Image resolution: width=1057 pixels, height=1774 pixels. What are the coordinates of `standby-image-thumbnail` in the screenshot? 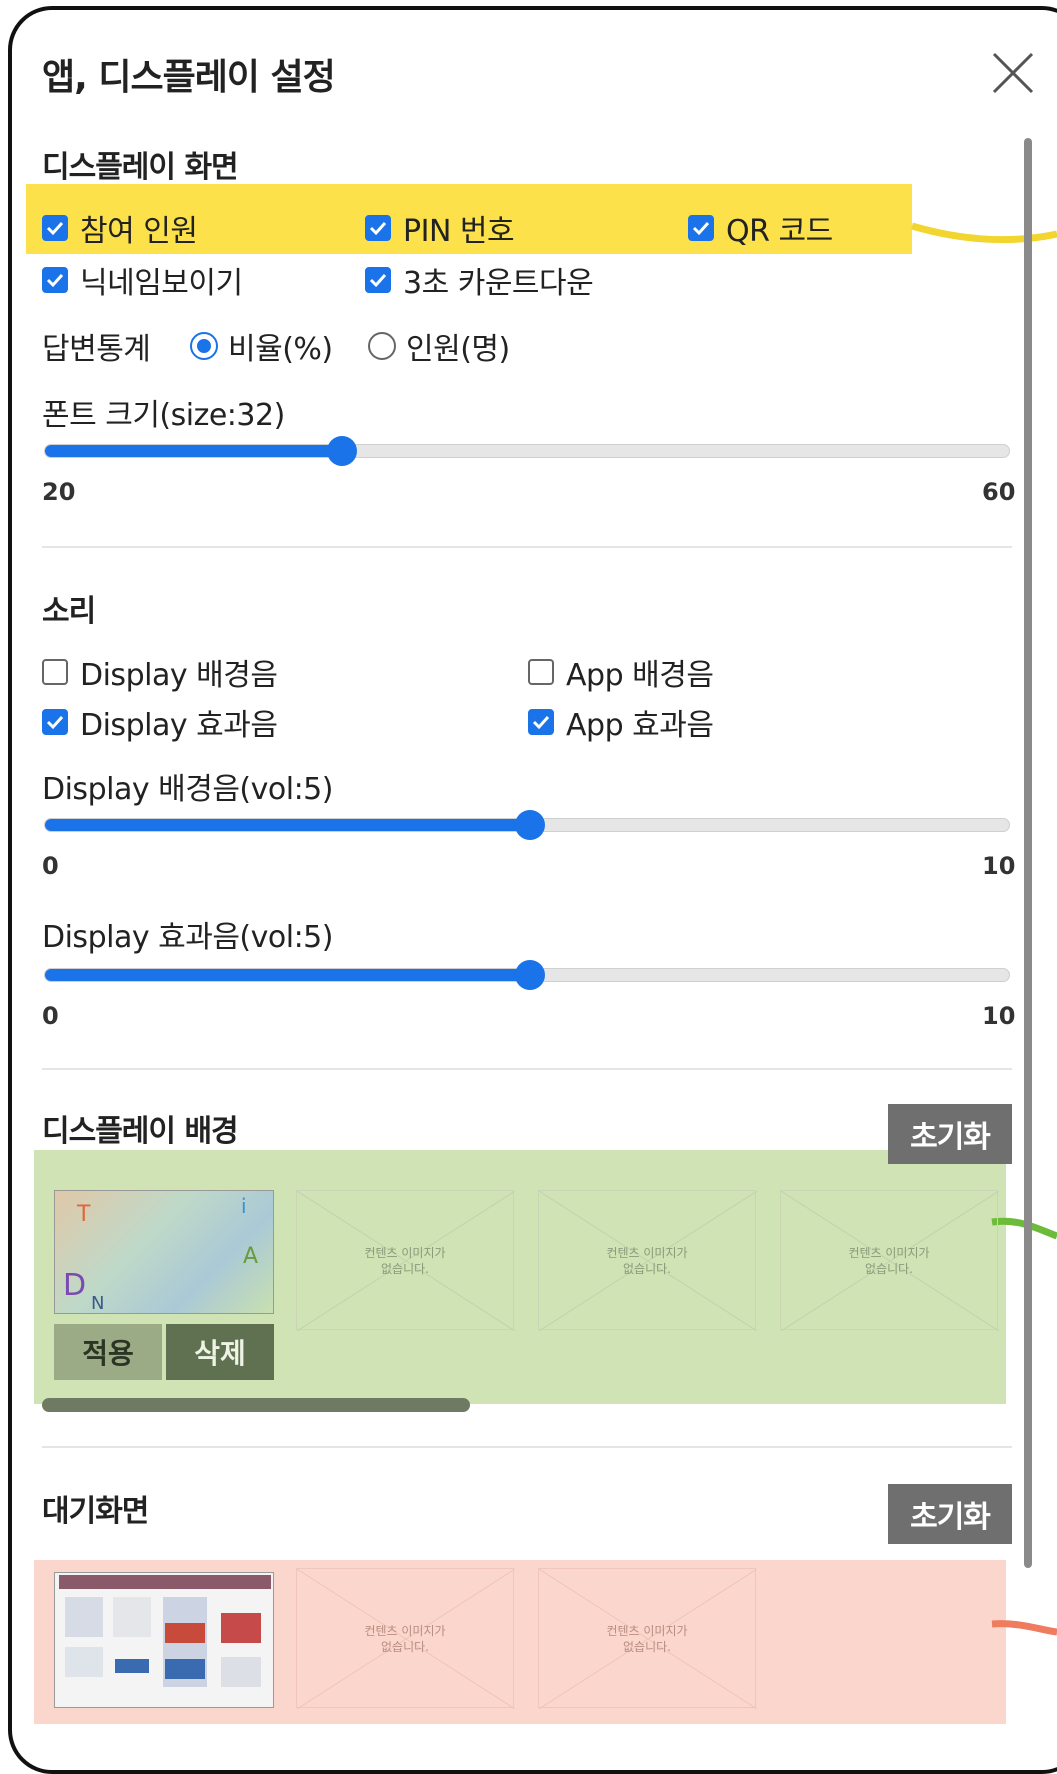 It's located at (164, 1640).